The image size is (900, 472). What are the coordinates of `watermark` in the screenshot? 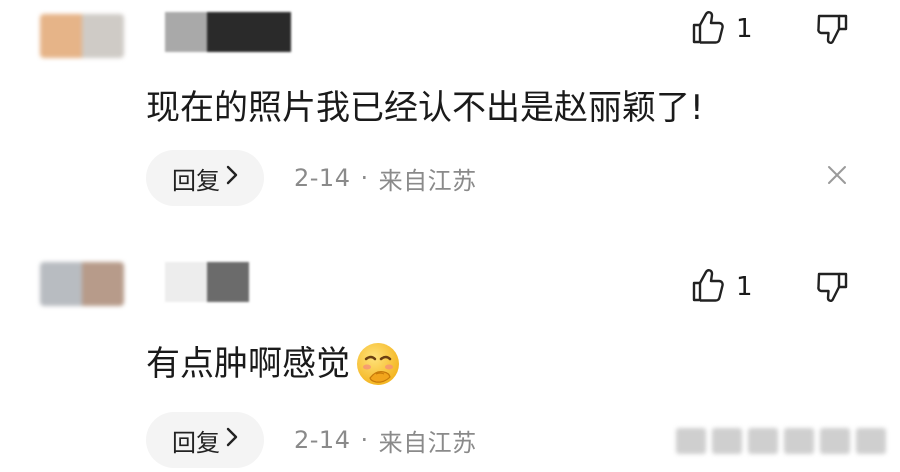 It's located at (781, 441).